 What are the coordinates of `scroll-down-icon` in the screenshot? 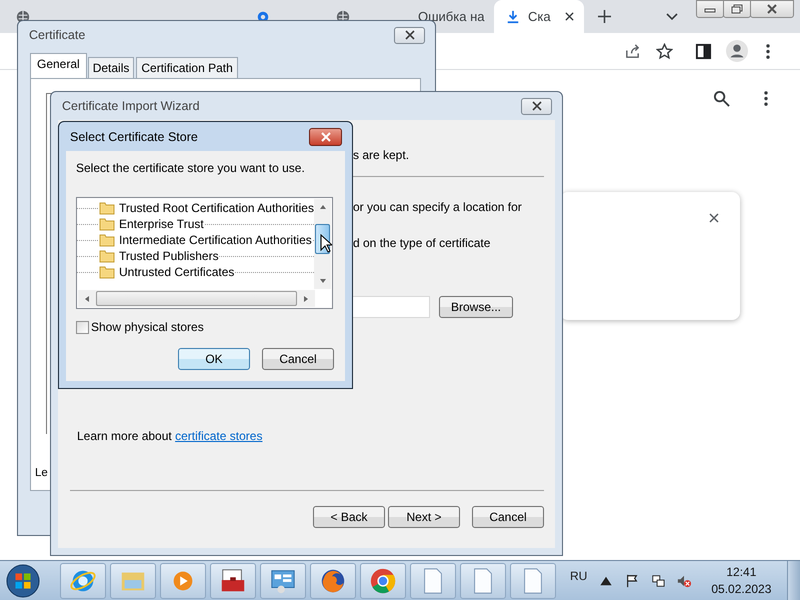 It's located at (322, 281).